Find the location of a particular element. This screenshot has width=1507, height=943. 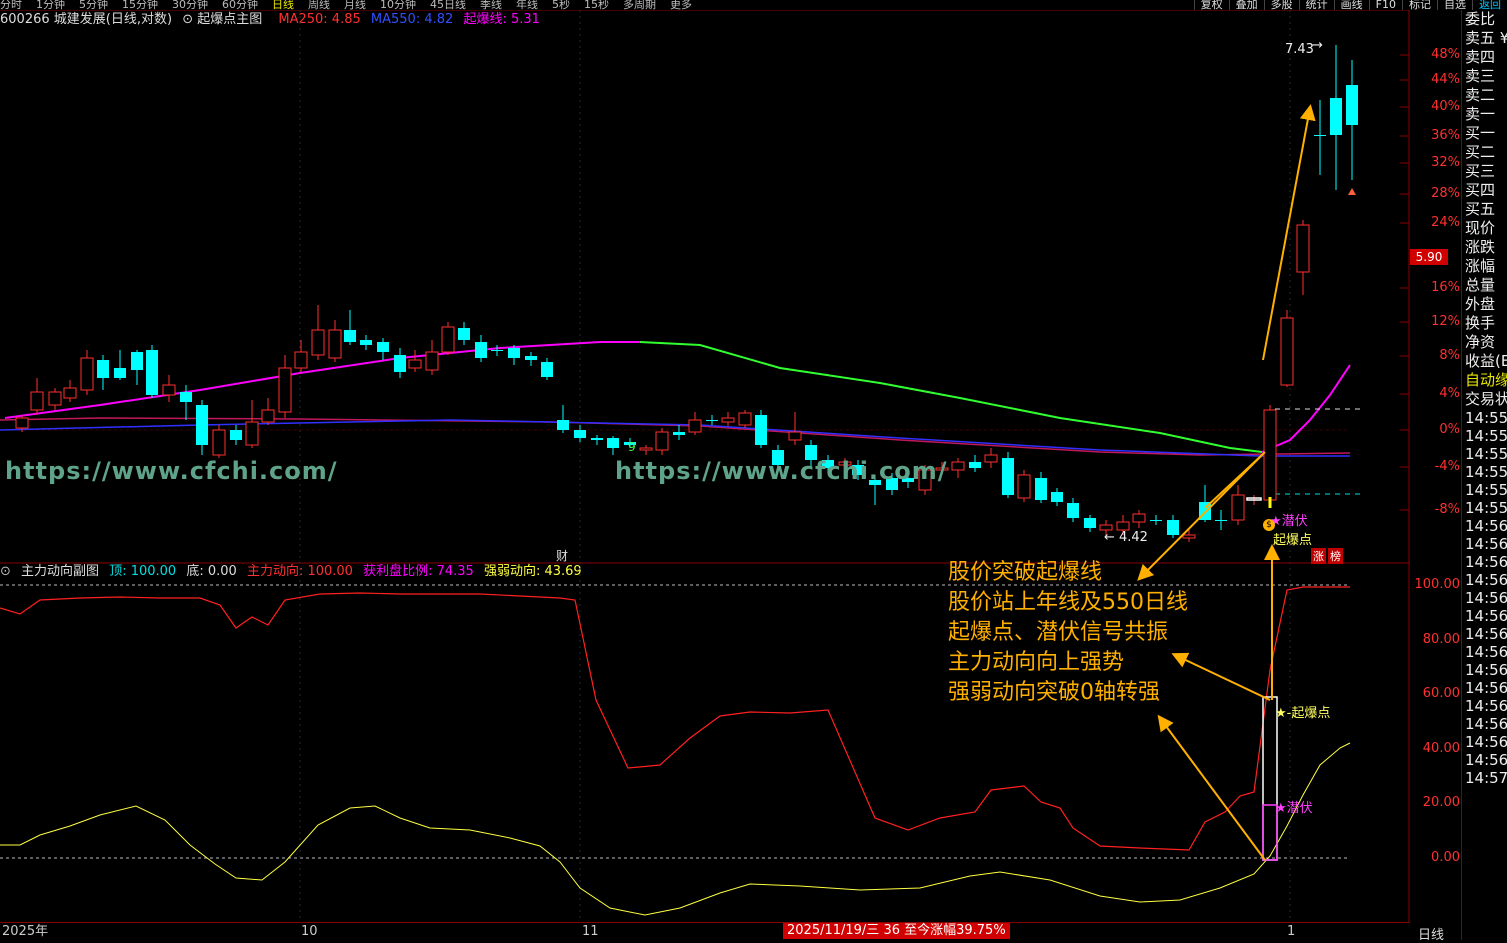

period-7: 周线 is located at coordinates (319, 5).